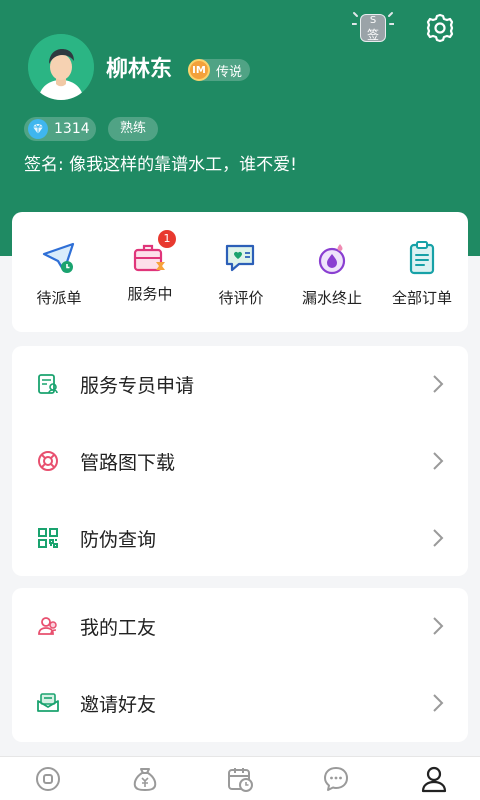 Image resolution: width=480 pixels, height=800 pixels. Describe the element at coordinates (128, 462) in the screenshot. I see `menu-label: 管路图下载` at that location.